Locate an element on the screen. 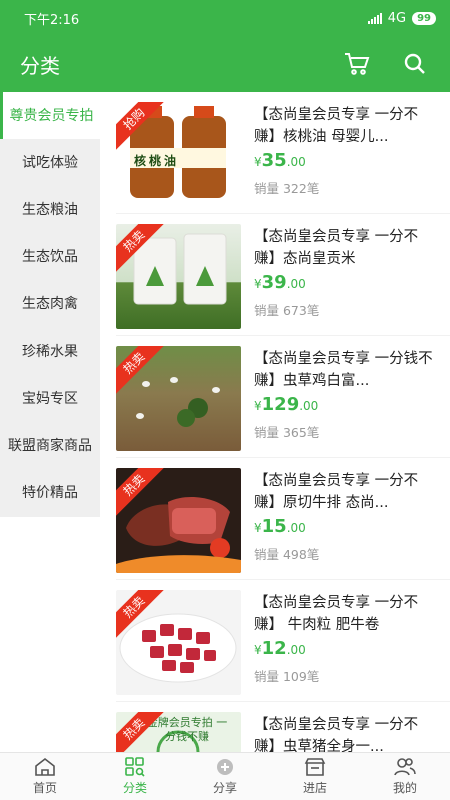  sidebar-item-label: 尊贵会员专拍 is located at coordinates (51, 115).